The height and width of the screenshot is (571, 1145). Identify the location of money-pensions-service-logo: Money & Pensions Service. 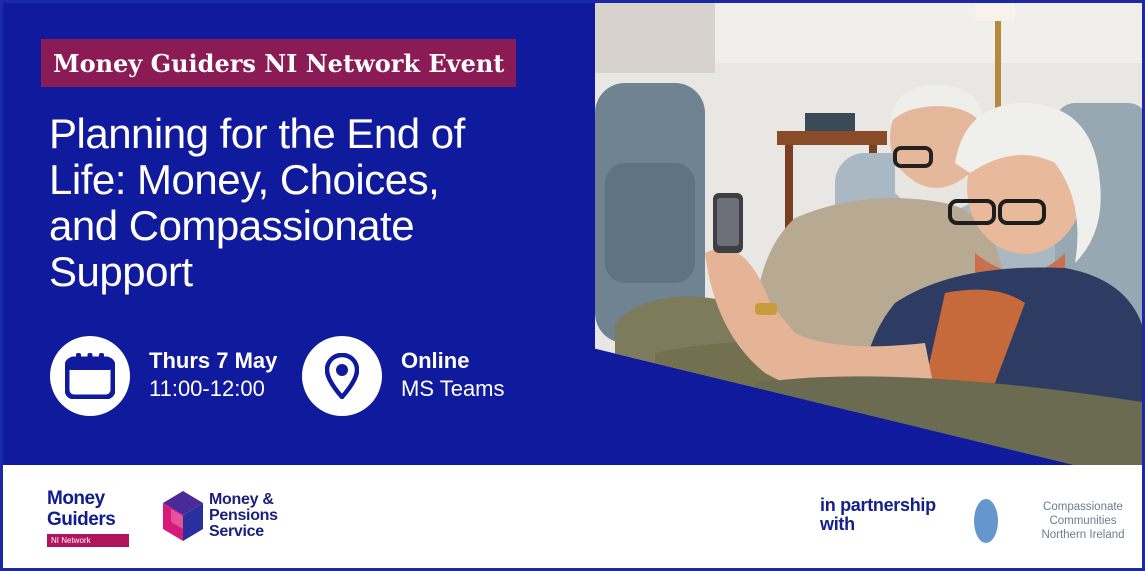
(219, 516).